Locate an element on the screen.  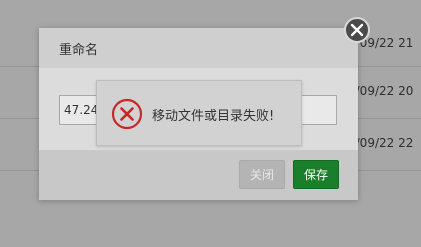
close-circle-icon is located at coordinates (357, 30).